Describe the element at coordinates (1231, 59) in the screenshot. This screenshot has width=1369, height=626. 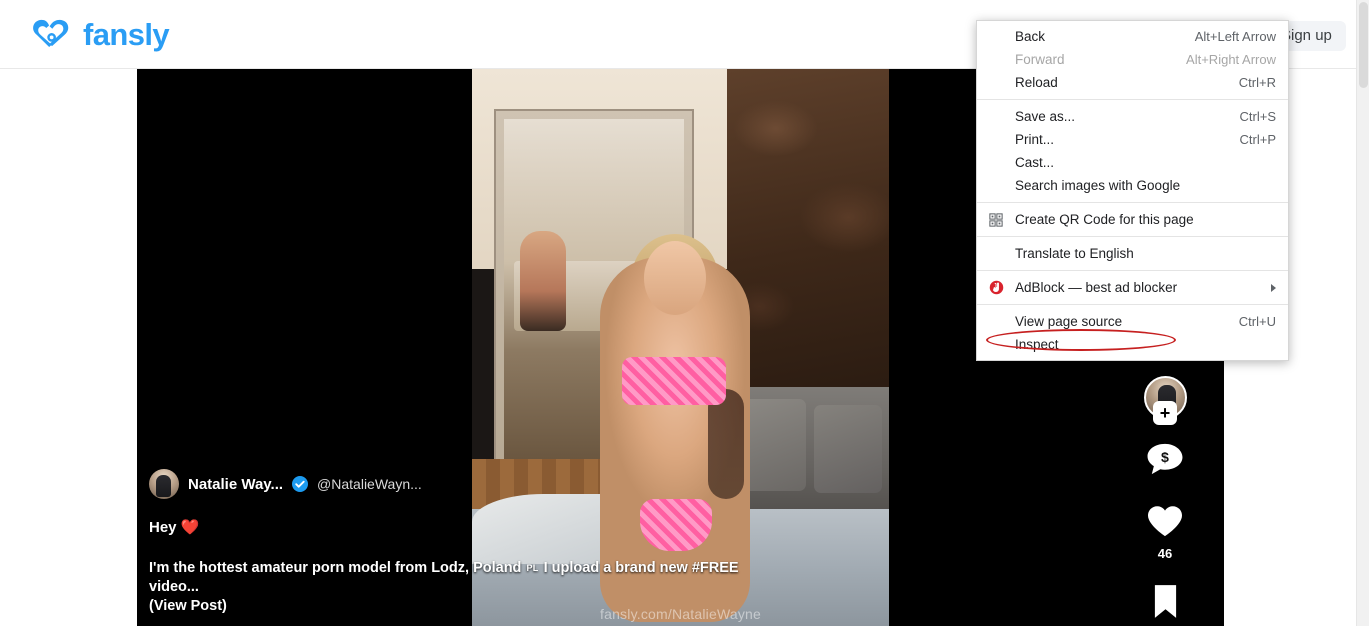
I see `menu-item-shortcut: Alt+Right Arrow` at that location.